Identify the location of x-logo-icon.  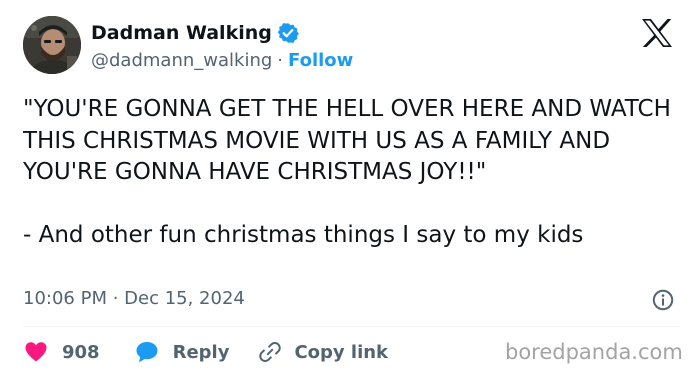
(657, 33).